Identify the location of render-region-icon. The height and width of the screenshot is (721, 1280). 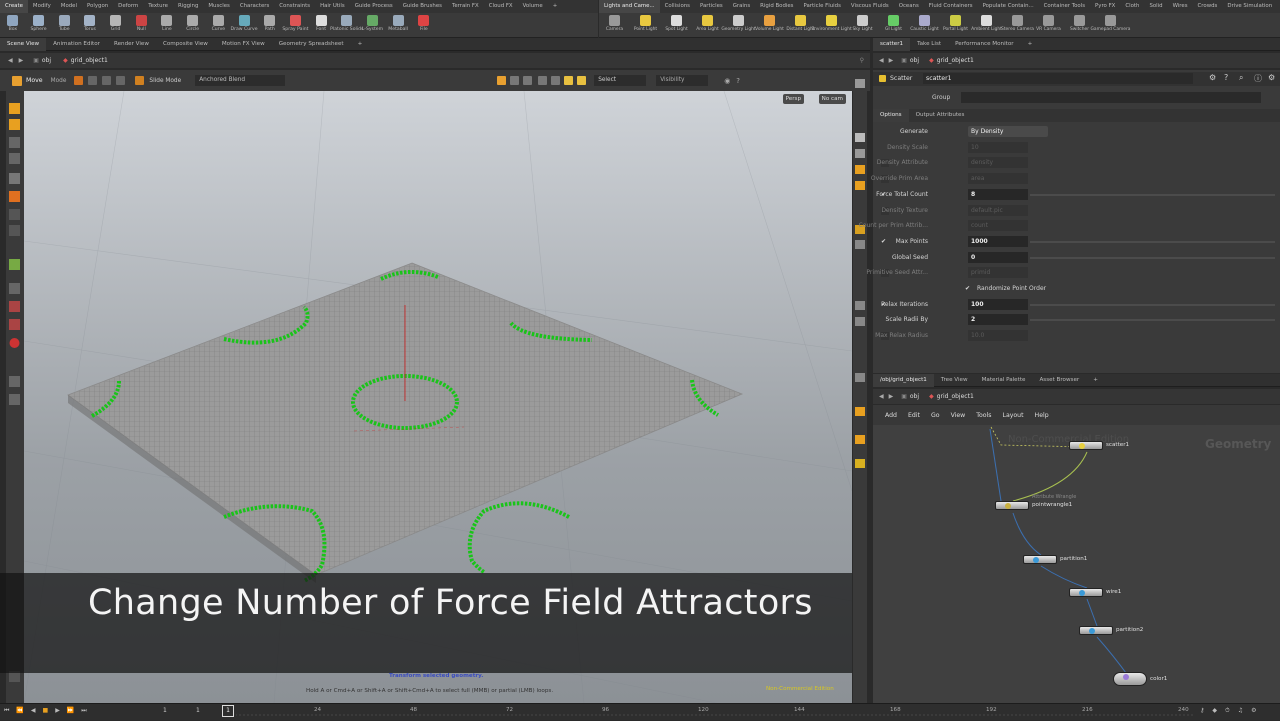
(14, 214).